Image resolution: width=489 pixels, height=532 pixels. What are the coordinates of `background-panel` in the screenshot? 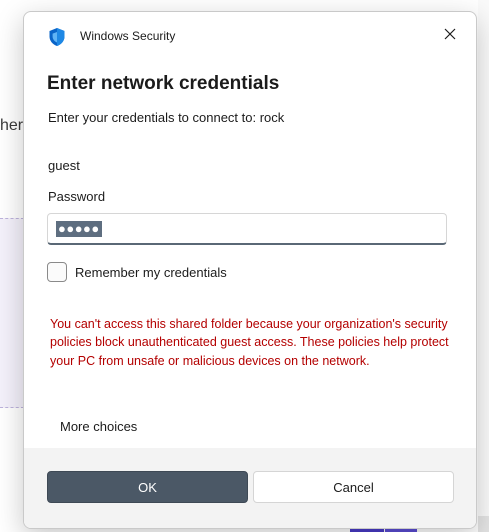 It's located at (12, 313).